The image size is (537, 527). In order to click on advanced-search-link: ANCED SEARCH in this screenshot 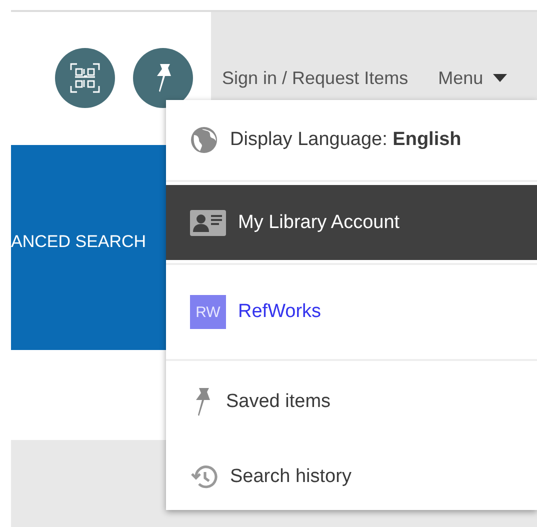, I will do `click(78, 242)`.